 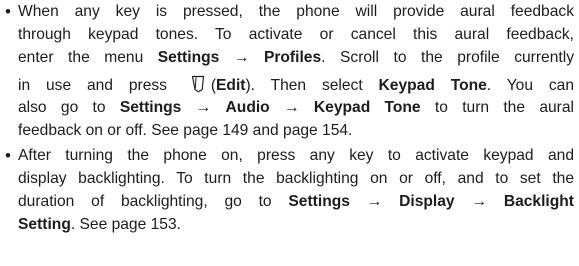 What do you see at coordinates (292, 57) in the screenshot?
I see `menu-term-profiles: Profiles` at bounding box center [292, 57].